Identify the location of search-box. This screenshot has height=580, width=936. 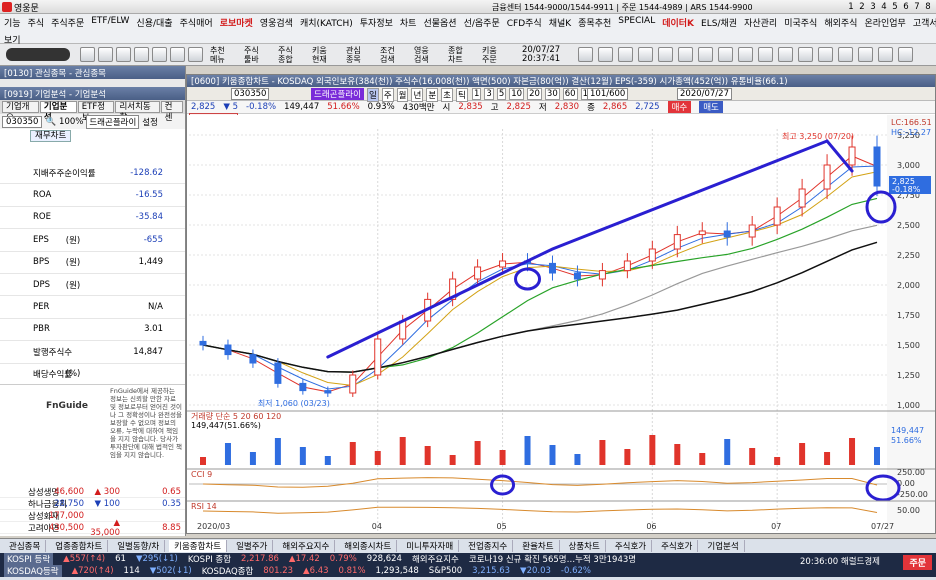
(38, 54).